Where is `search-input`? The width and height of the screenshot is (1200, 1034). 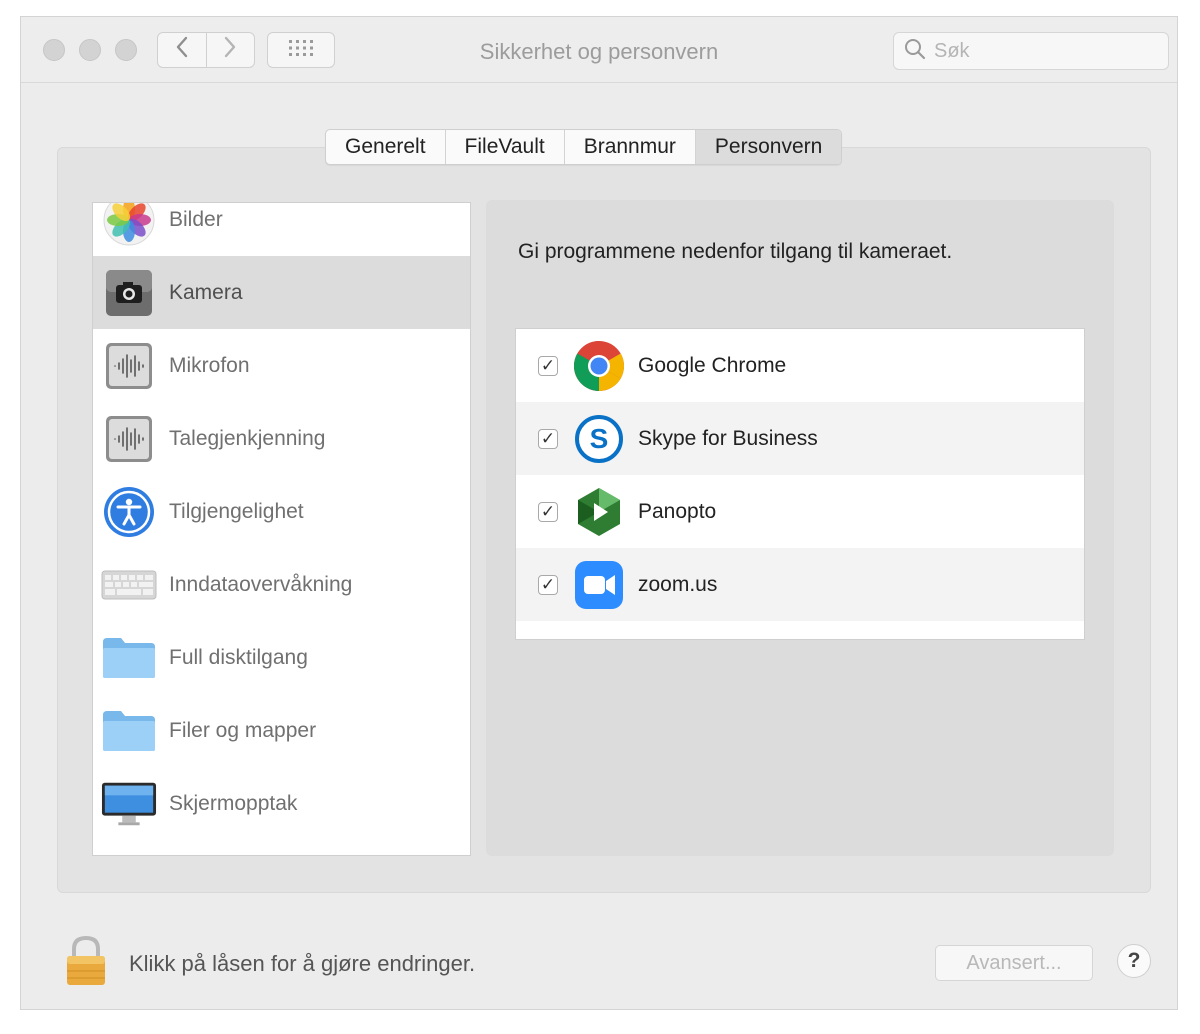 search-input is located at coordinates (1044, 51).